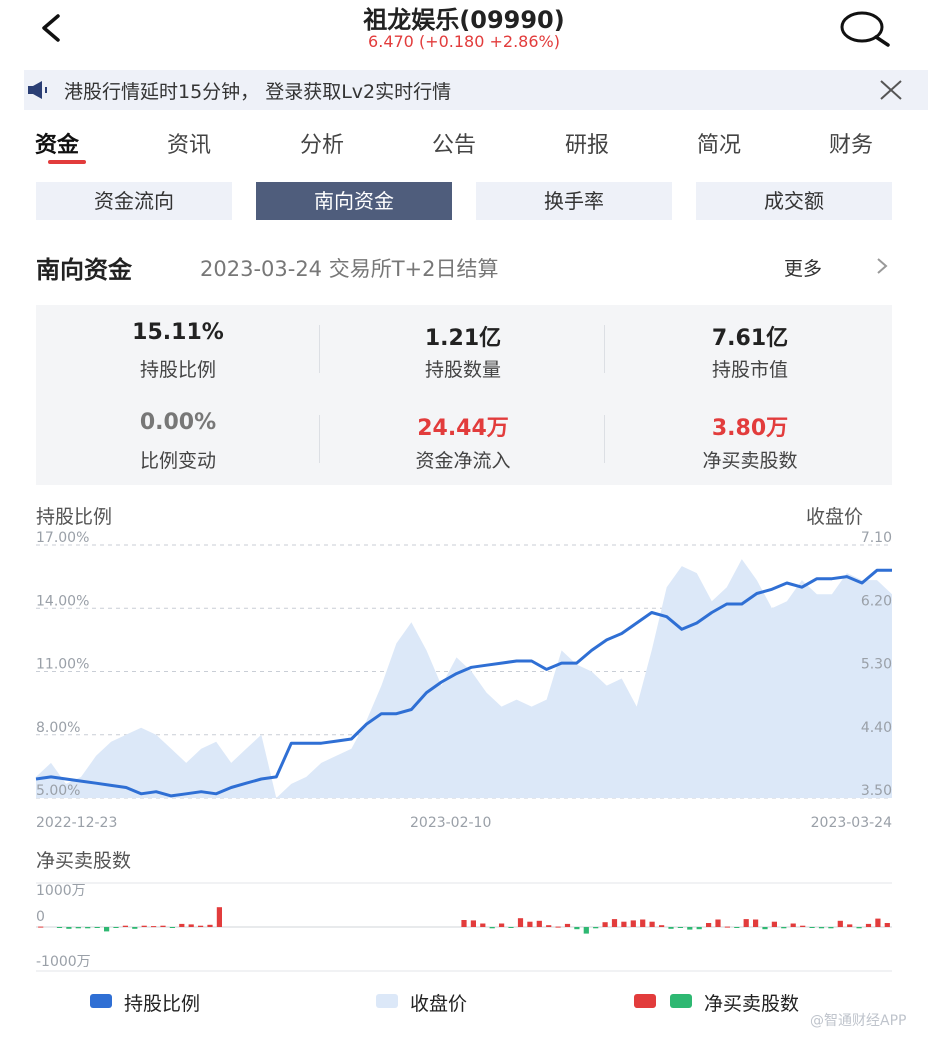 Image resolution: width=928 pixels, height=1038 pixels. What do you see at coordinates (876, 601) in the screenshot?
I see `y-right-tick-label: 6.20` at bounding box center [876, 601].